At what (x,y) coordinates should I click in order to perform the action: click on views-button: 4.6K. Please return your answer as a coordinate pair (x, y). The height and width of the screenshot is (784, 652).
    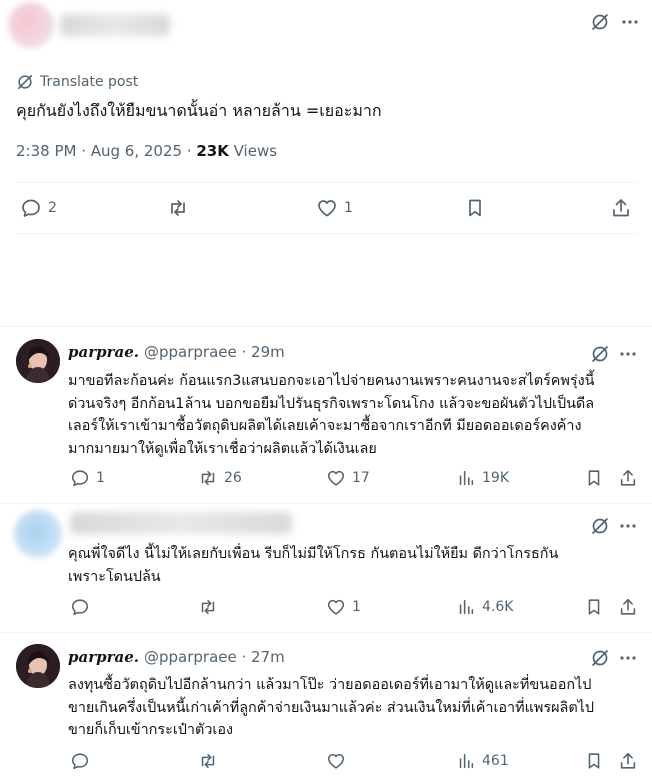
    Looking at the image, I should click on (484, 607).